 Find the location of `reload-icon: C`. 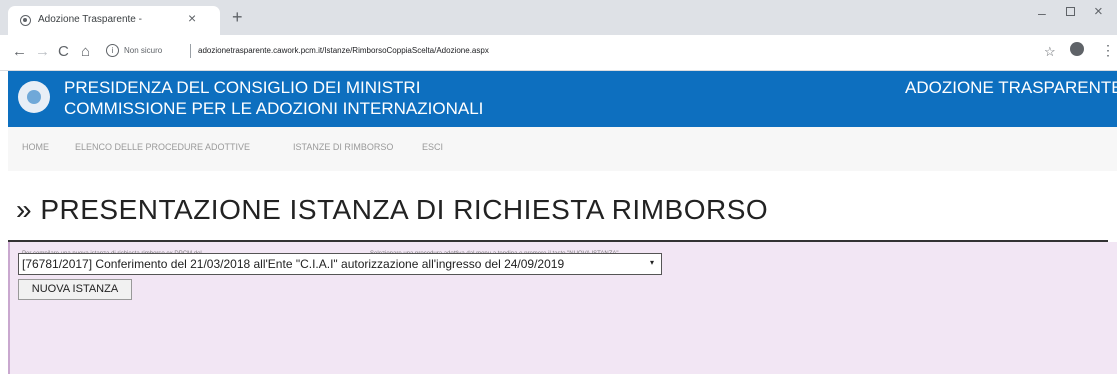

reload-icon: C is located at coordinates (63, 51).